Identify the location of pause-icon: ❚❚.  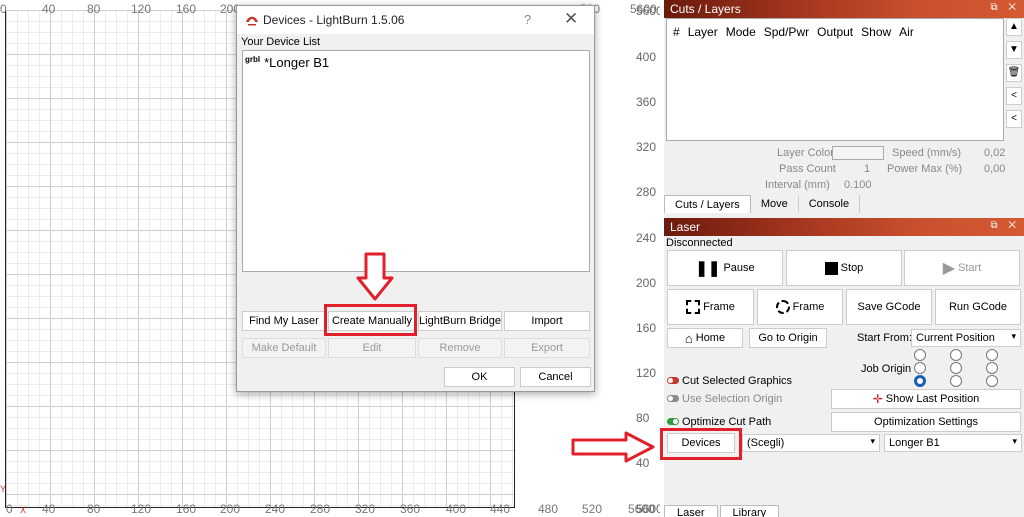
(708, 268).